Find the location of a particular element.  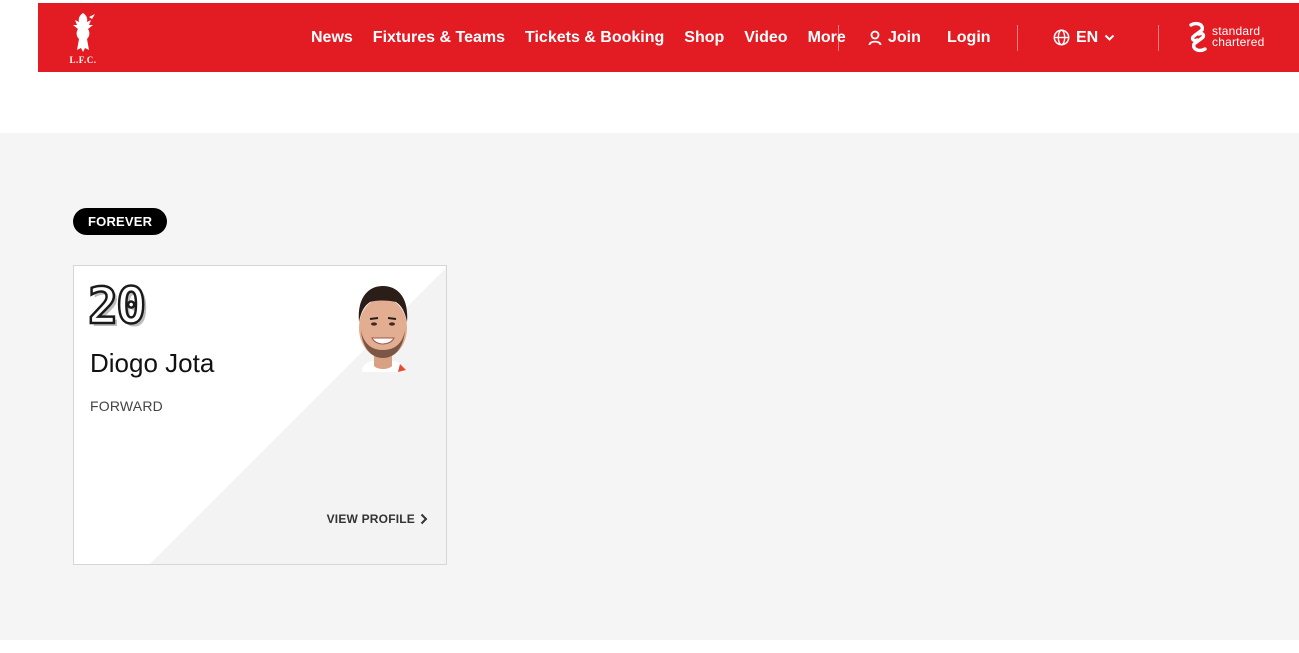

sponsor-logo: standard chartered is located at coordinates (1226, 37).